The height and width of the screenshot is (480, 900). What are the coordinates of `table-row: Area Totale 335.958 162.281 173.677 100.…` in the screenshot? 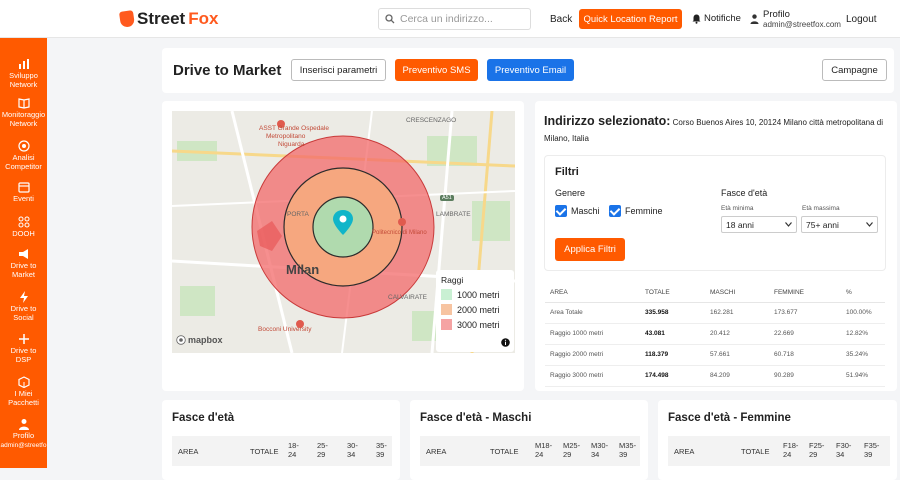 It's located at (715, 313).